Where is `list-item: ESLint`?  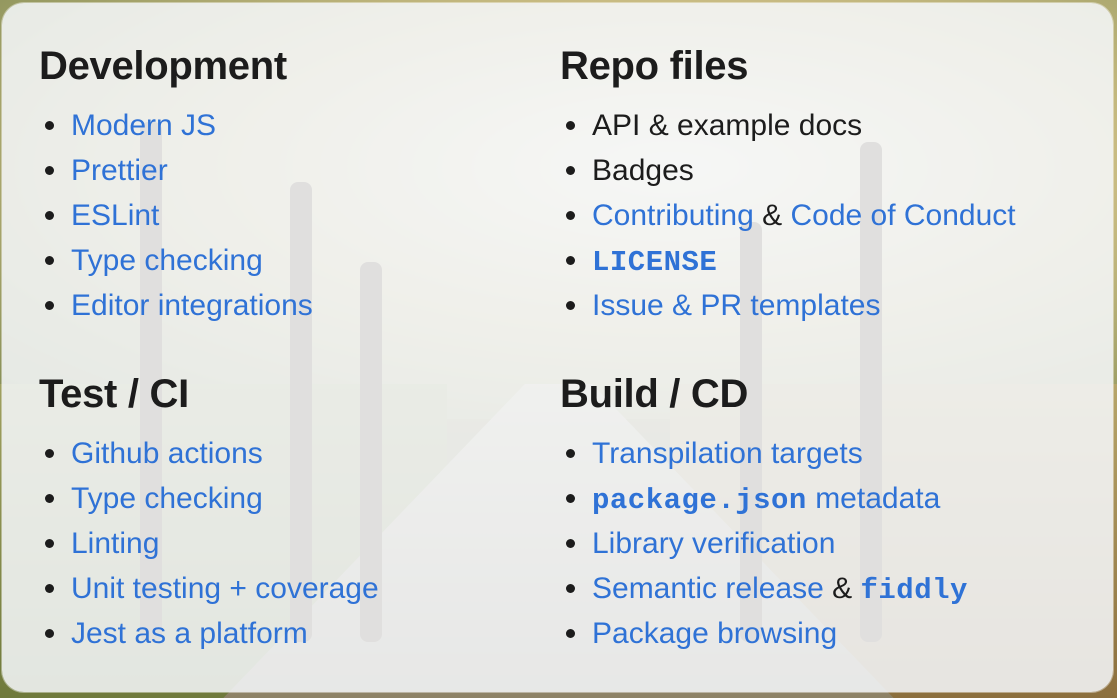 list-item: ESLint is located at coordinates (299, 215).